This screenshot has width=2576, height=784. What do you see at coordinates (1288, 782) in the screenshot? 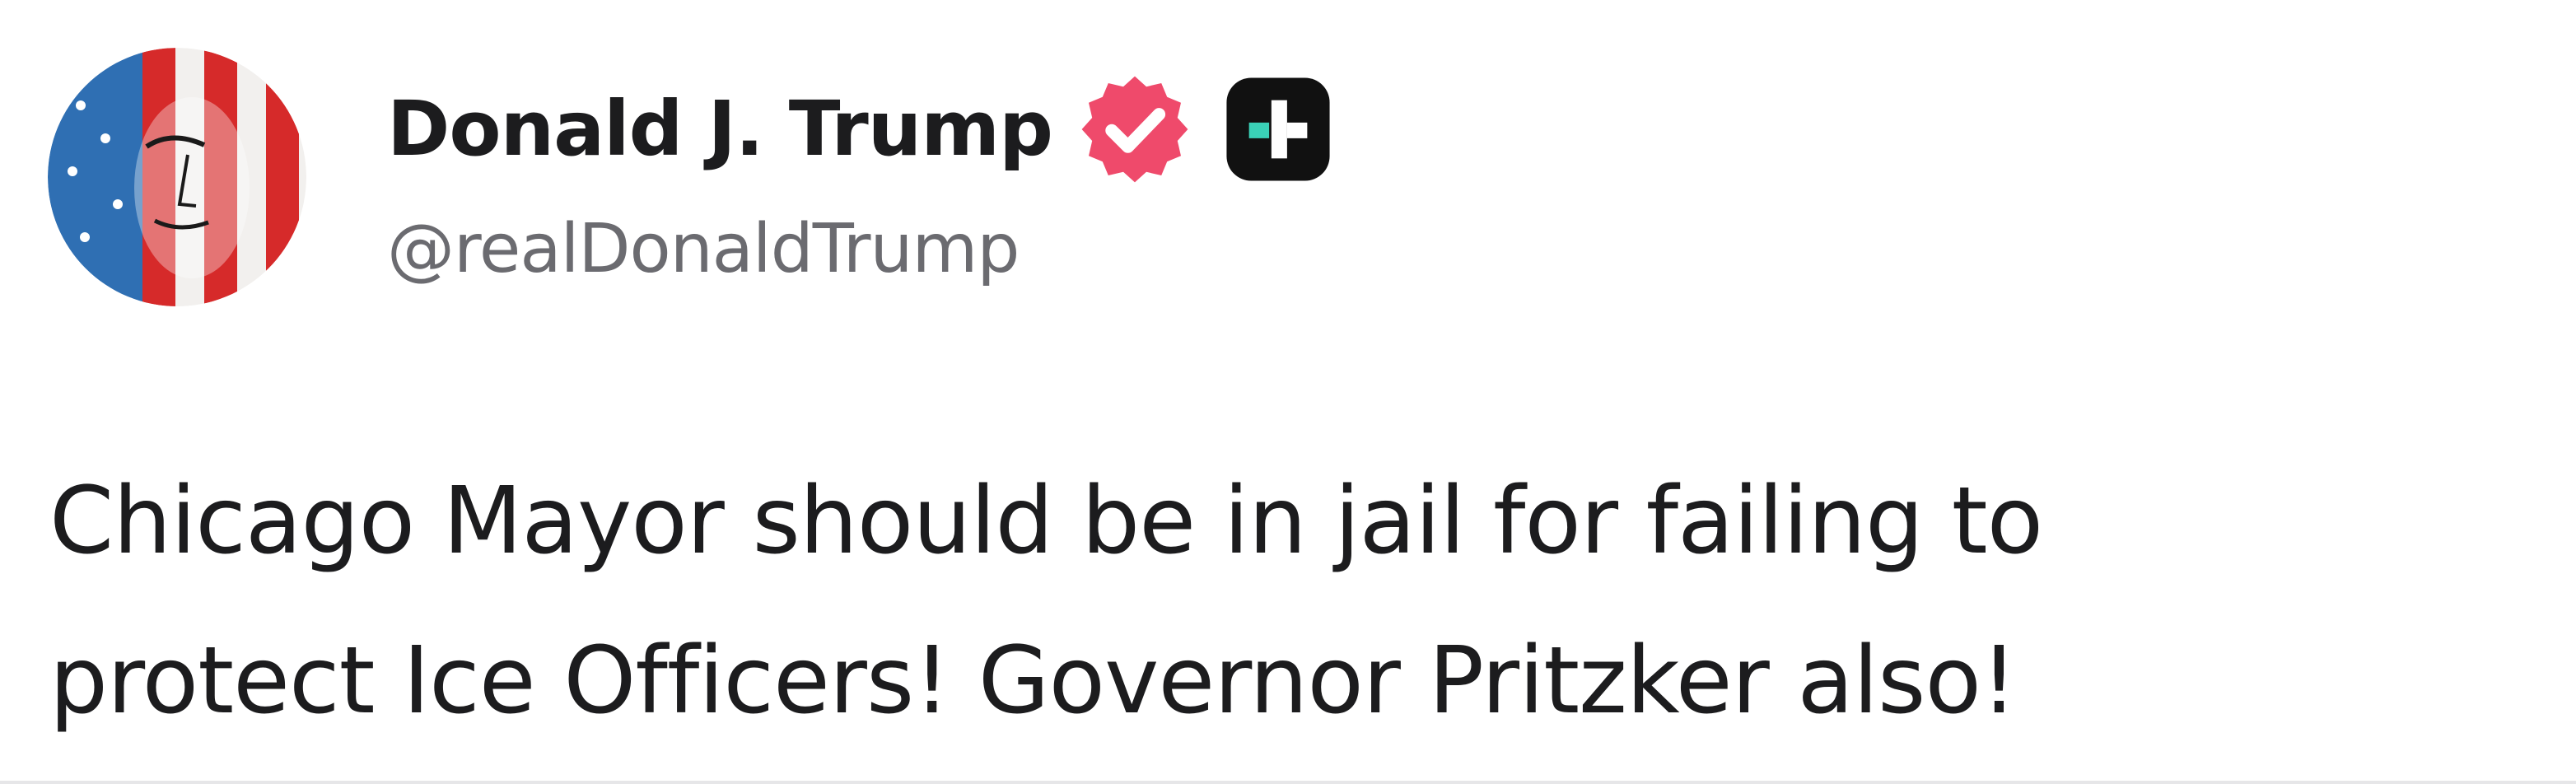
I see `divider` at bounding box center [1288, 782].